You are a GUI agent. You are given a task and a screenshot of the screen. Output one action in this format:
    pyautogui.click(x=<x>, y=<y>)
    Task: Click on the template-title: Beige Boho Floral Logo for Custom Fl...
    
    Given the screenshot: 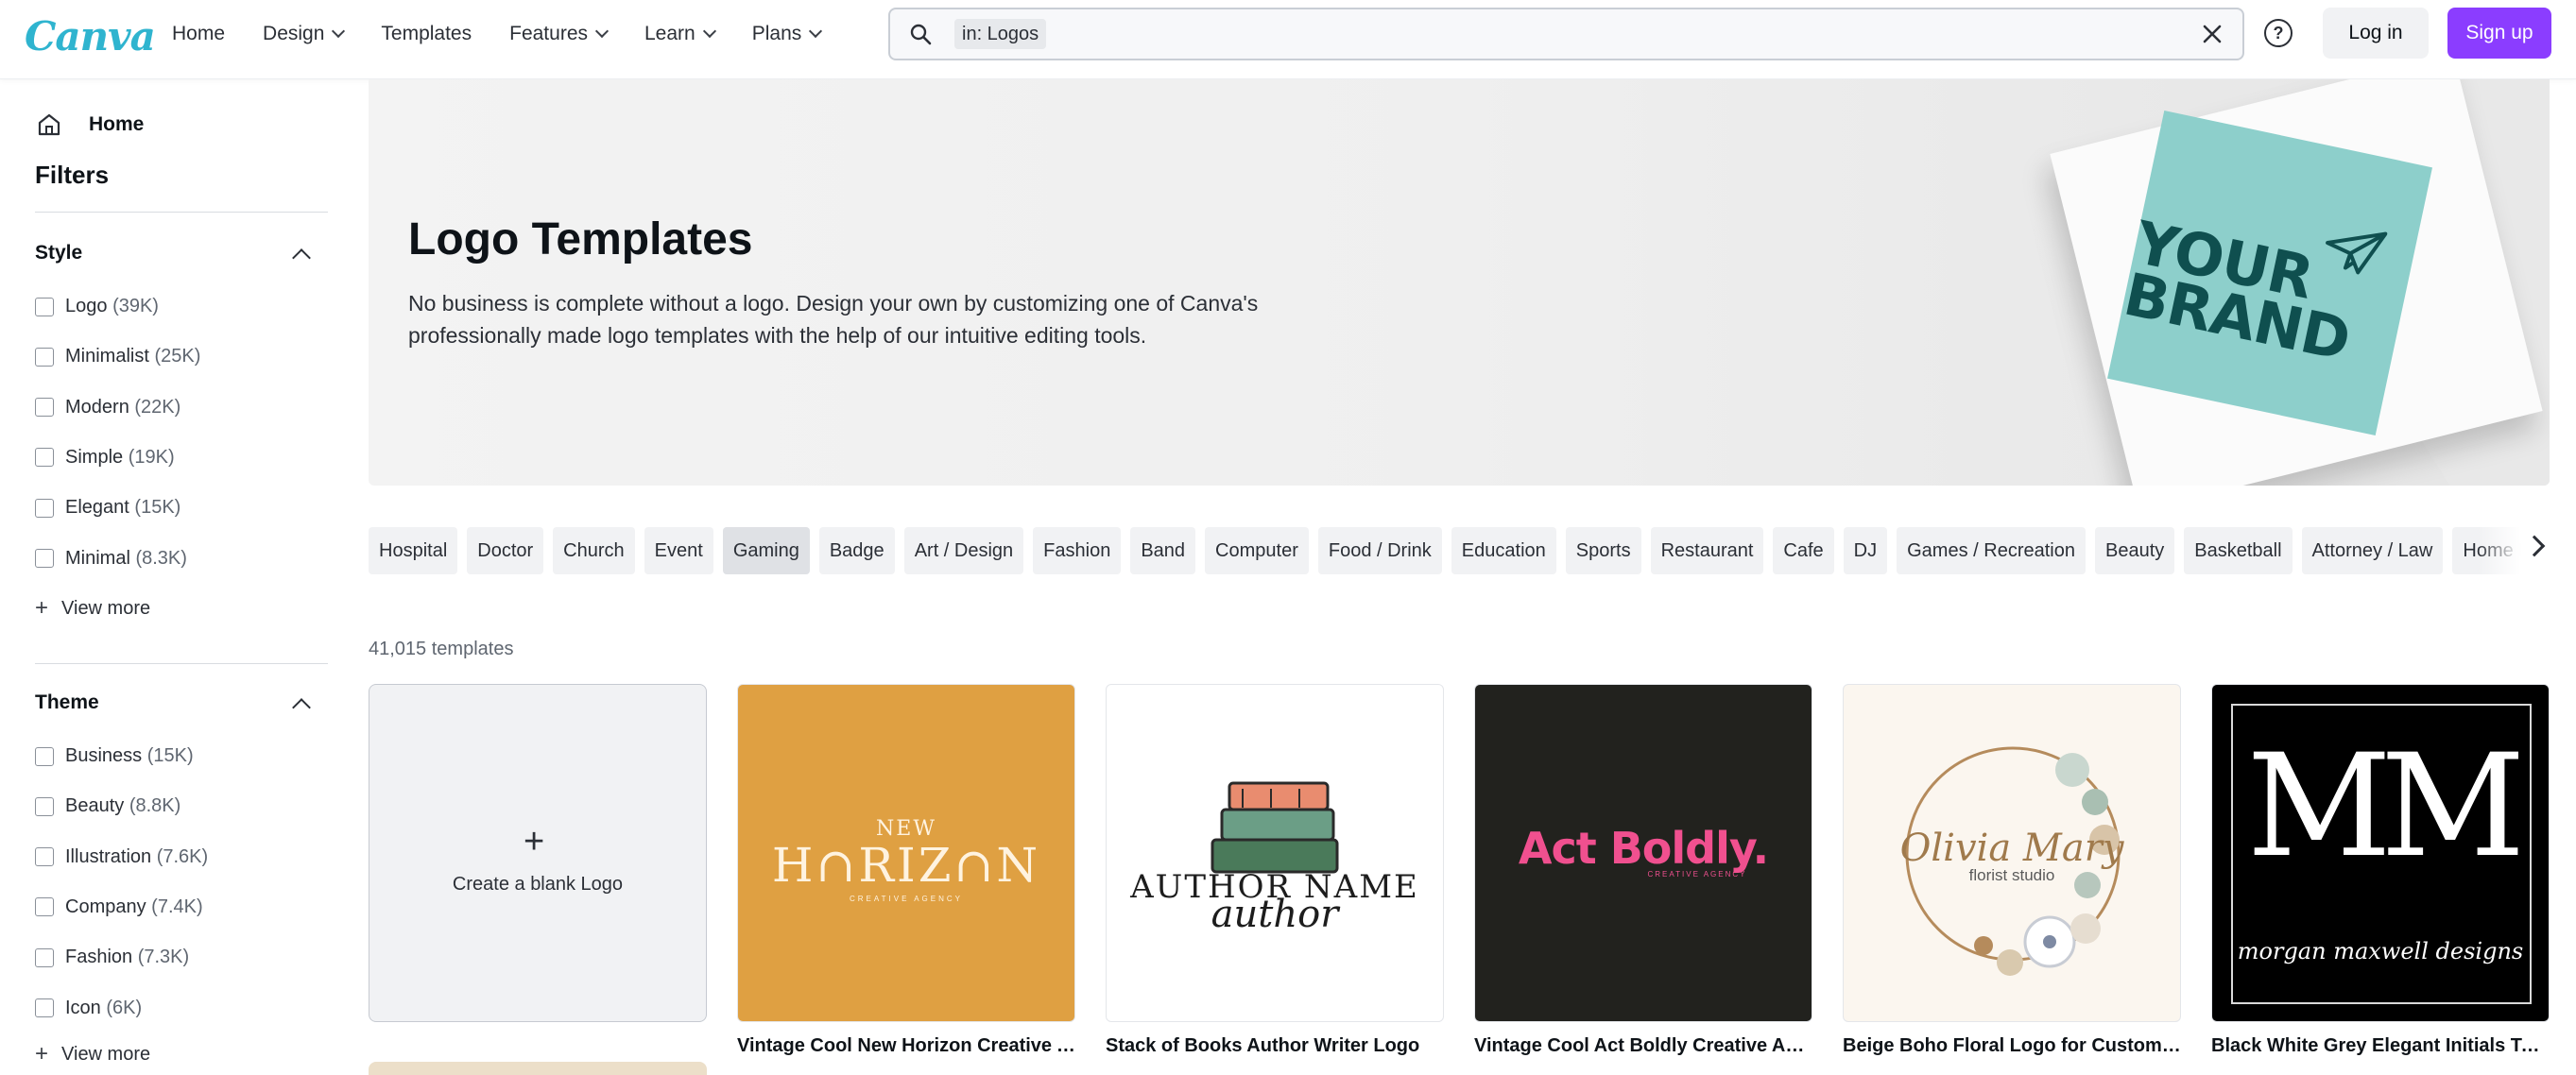 What is the action you would take?
    pyautogui.click(x=2012, y=1046)
    